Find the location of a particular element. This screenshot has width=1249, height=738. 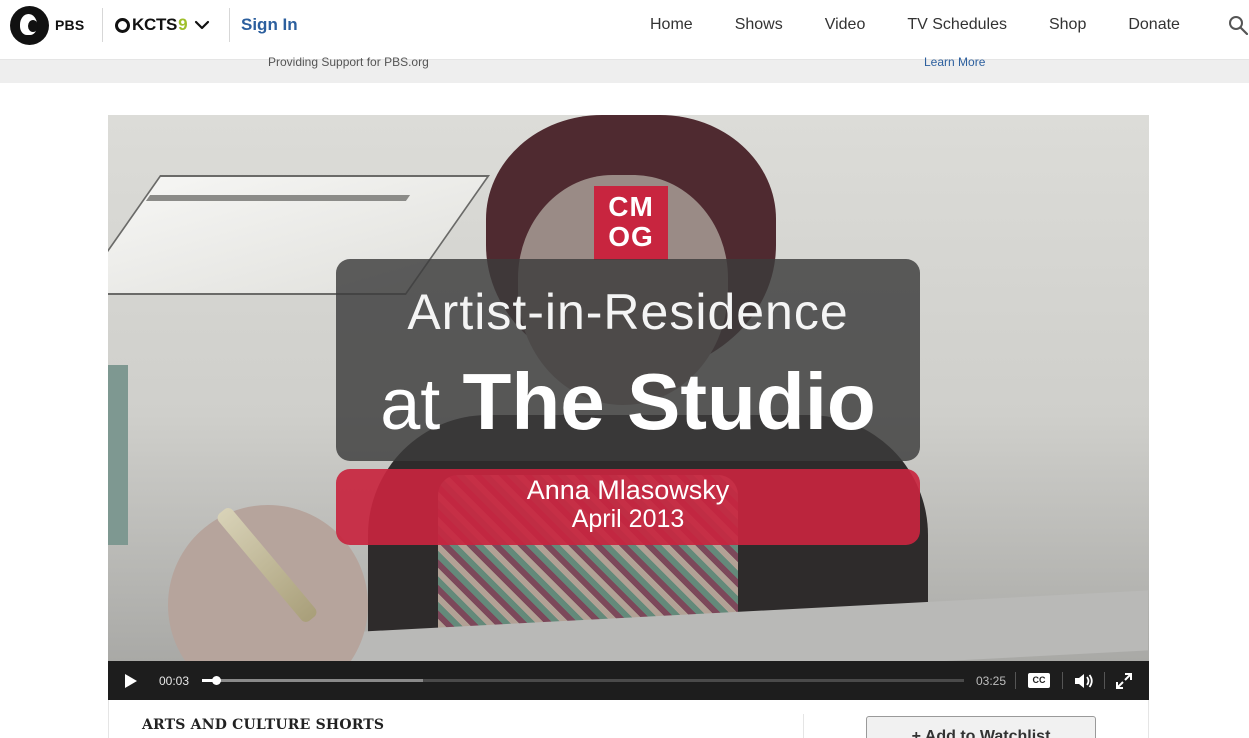

pbs-head-icon is located at coordinates (29, 25).